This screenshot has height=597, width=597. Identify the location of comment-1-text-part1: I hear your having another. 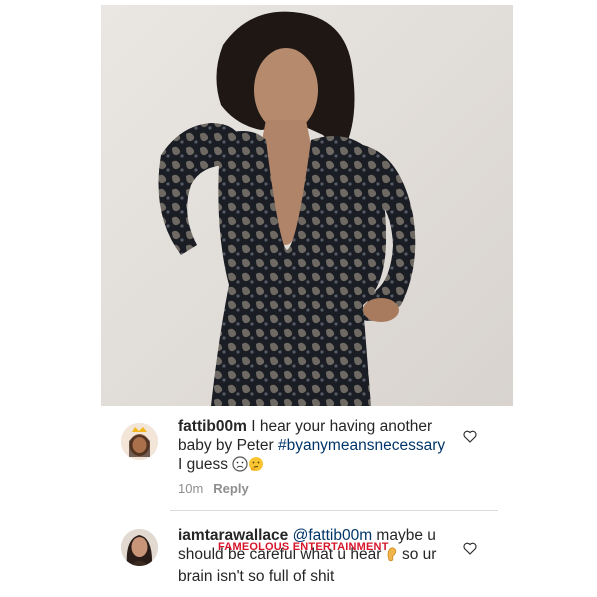
(339, 426).